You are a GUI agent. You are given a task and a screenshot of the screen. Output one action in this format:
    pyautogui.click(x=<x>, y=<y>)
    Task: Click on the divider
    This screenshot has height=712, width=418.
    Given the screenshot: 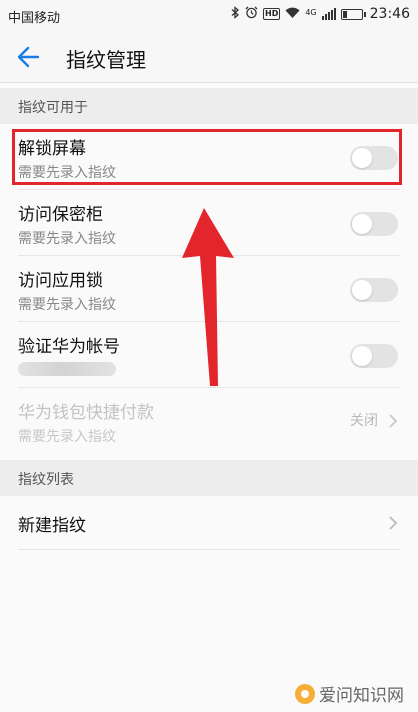 What is the action you would take?
    pyautogui.click(x=209, y=549)
    